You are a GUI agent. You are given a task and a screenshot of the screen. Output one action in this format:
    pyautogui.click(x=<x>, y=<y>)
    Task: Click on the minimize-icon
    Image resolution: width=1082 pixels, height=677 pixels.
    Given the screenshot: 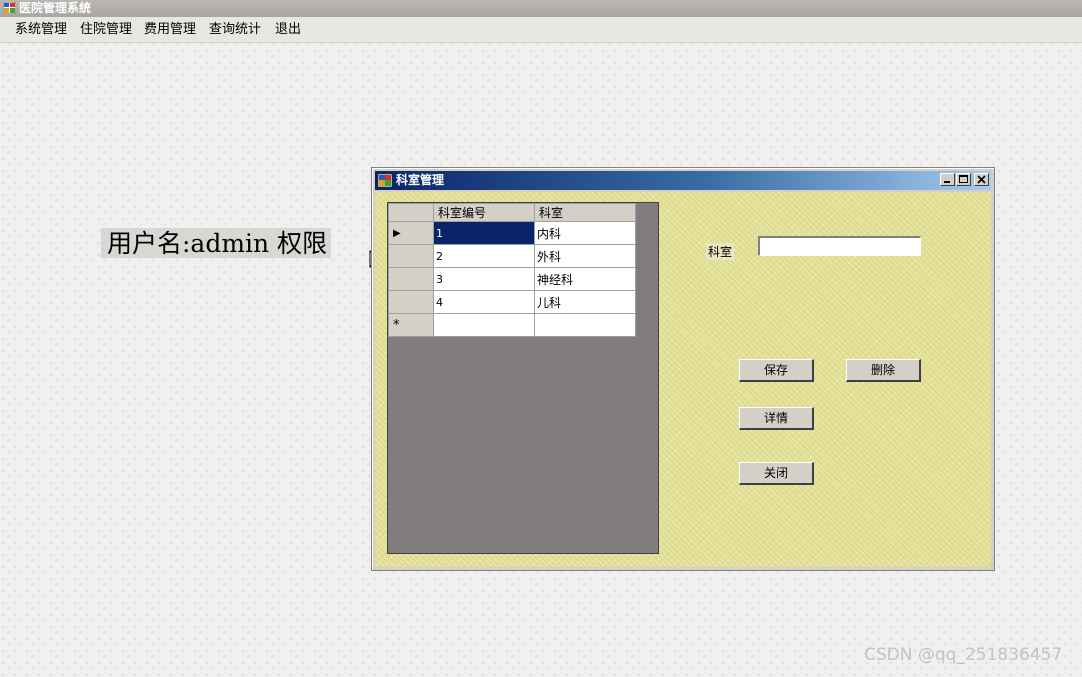 What is the action you would take?
    pyautogui.click(x=947, y=182)
    